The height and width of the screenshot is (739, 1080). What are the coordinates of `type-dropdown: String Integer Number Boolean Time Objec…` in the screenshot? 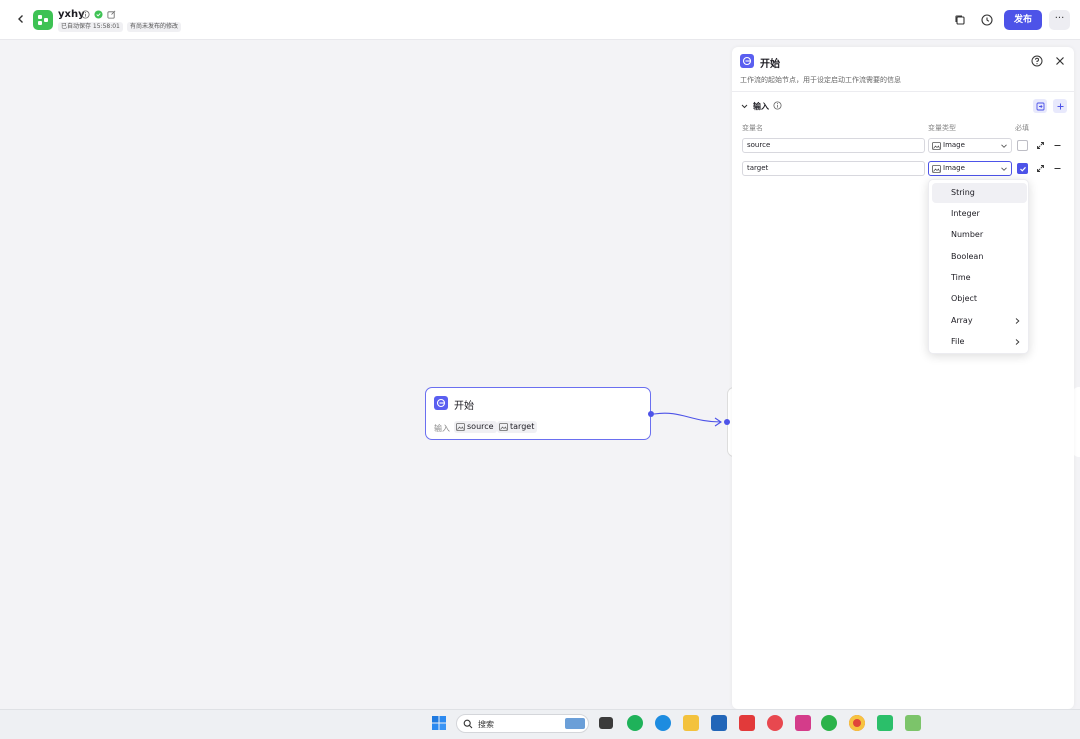 It's located at (978, 266).